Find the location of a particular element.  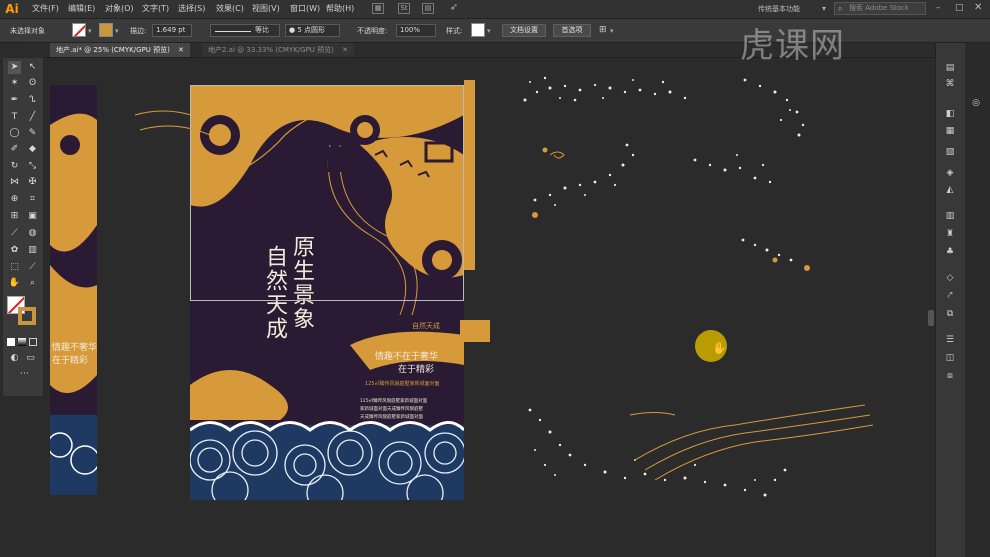

poster-orange-line: 125㎡臻传风貌庭墅家新城面对面 is located at coordinates (402, 384).